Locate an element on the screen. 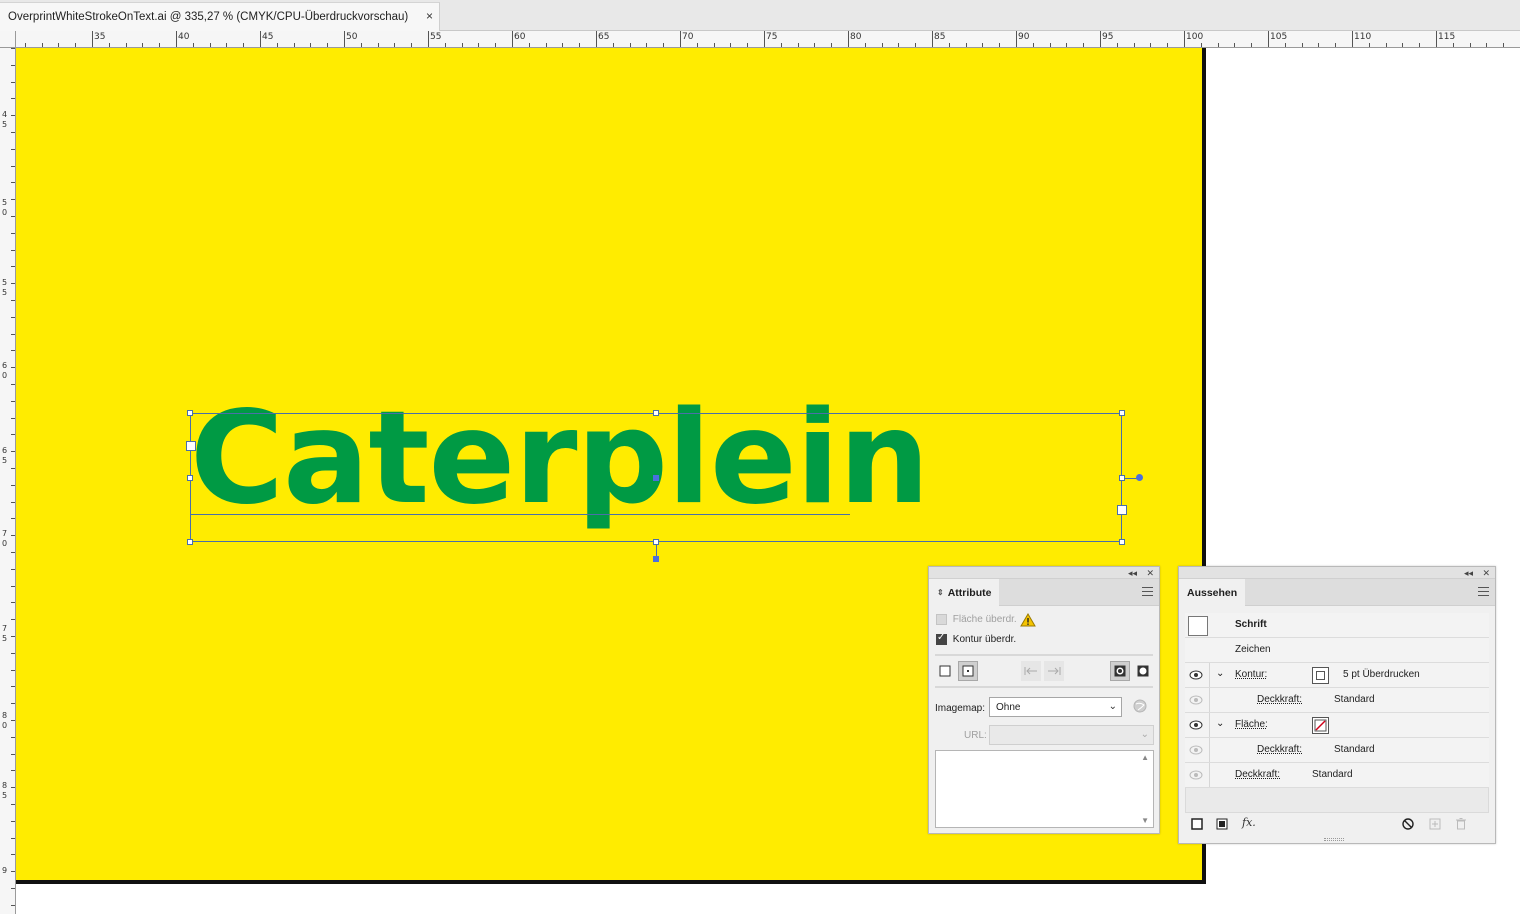 The image size is (1520, 914). stroke-swatch is located at coordinates (1320, 675).